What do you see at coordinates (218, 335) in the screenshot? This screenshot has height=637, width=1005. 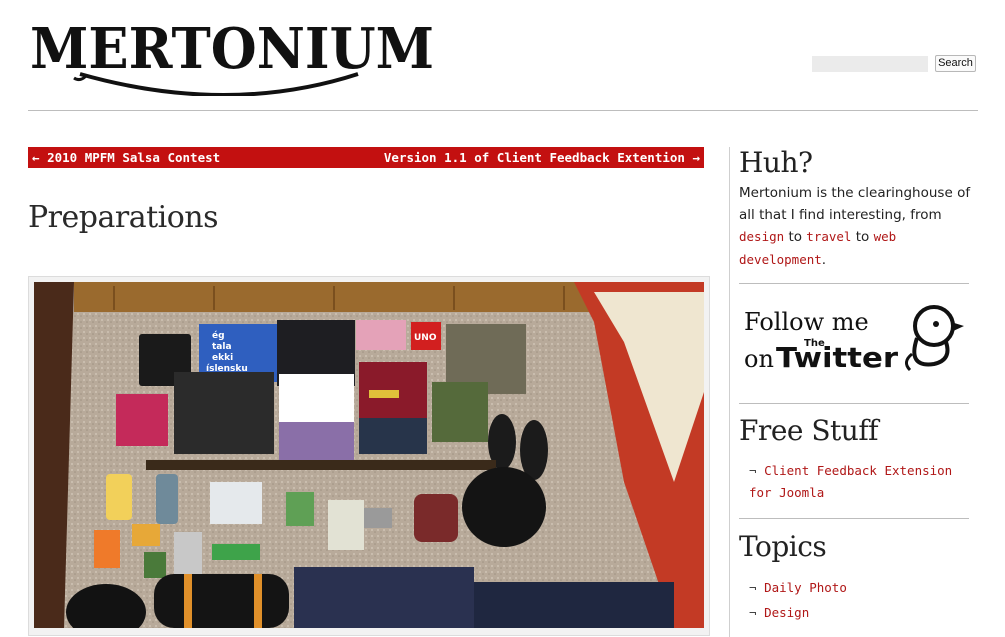 I see `shirt-text-1: ég` at bounding box center [218, 335].